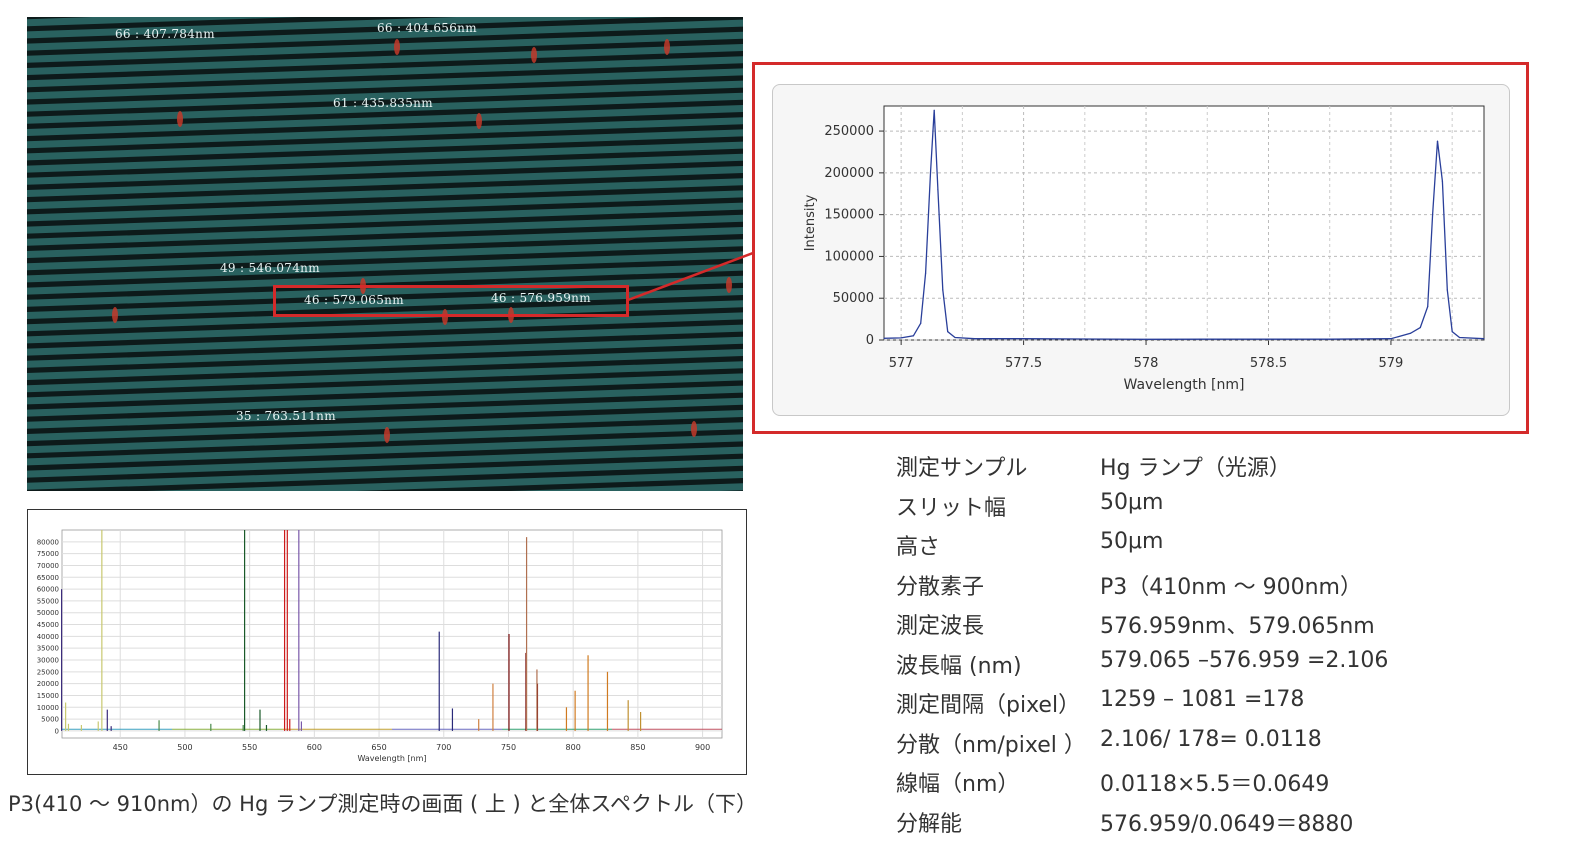 The height and width of the screenshot is (849, 1586). Describe the element at coordinates (48, 684) in the screenshot. I see `y-tick-label: 20000` at that location.